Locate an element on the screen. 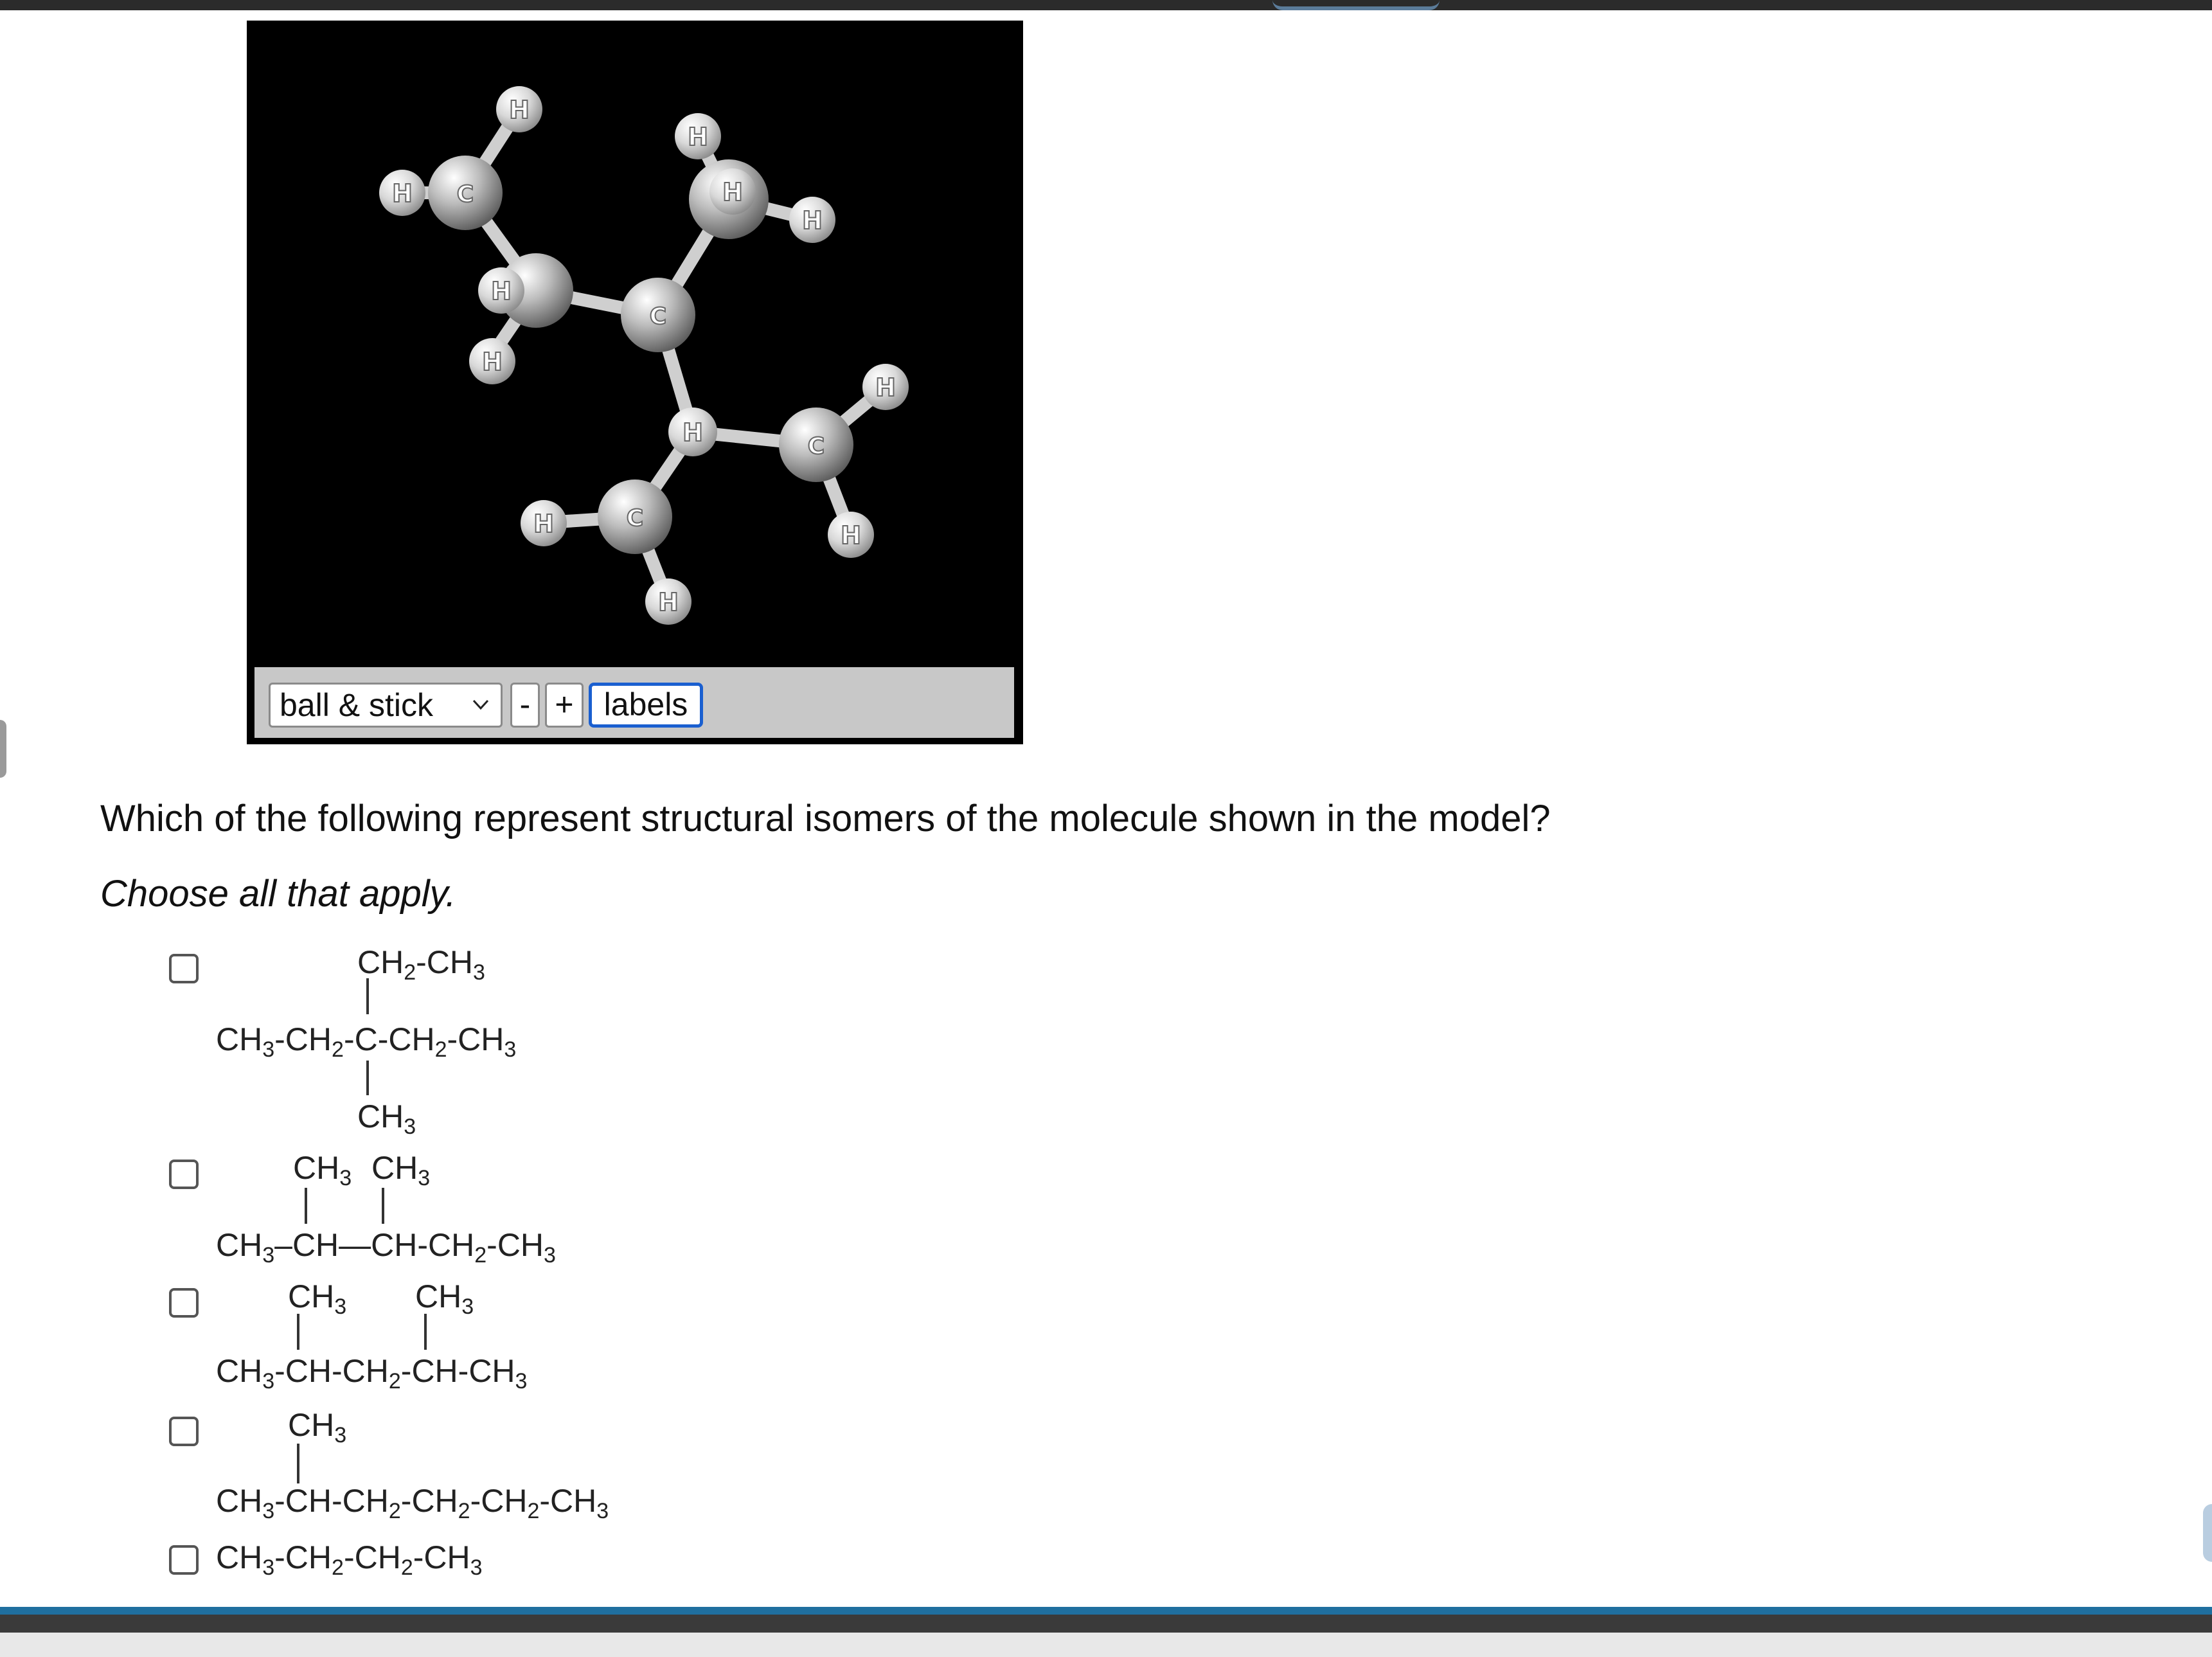  option-2-top-group-a: CH3 is located at coordinates (322, 1170).